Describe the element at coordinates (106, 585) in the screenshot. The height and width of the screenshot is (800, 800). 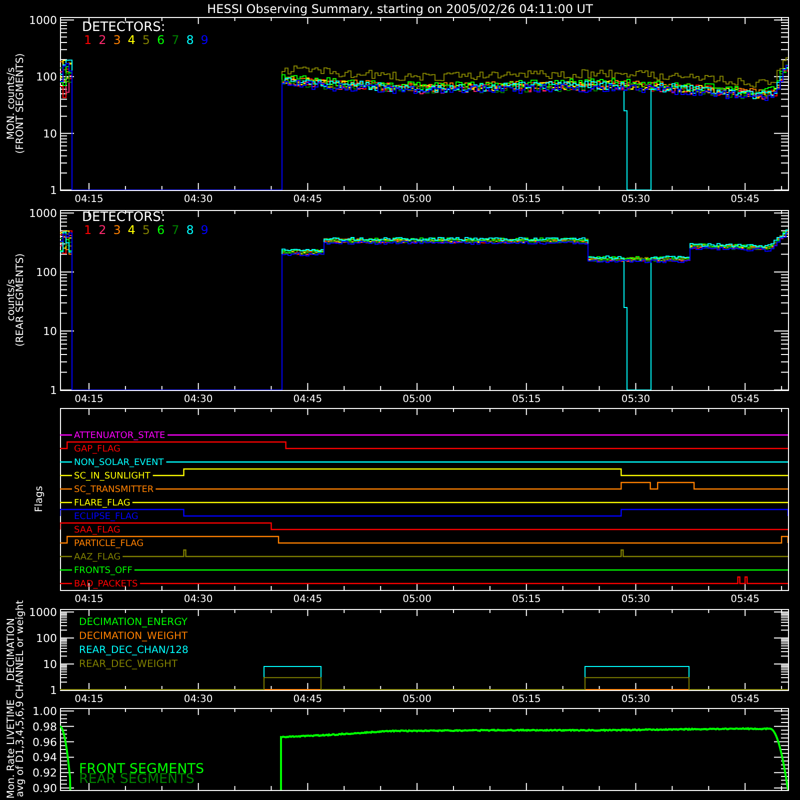
I see `flag-label: BAD_PACKETS` at that location.